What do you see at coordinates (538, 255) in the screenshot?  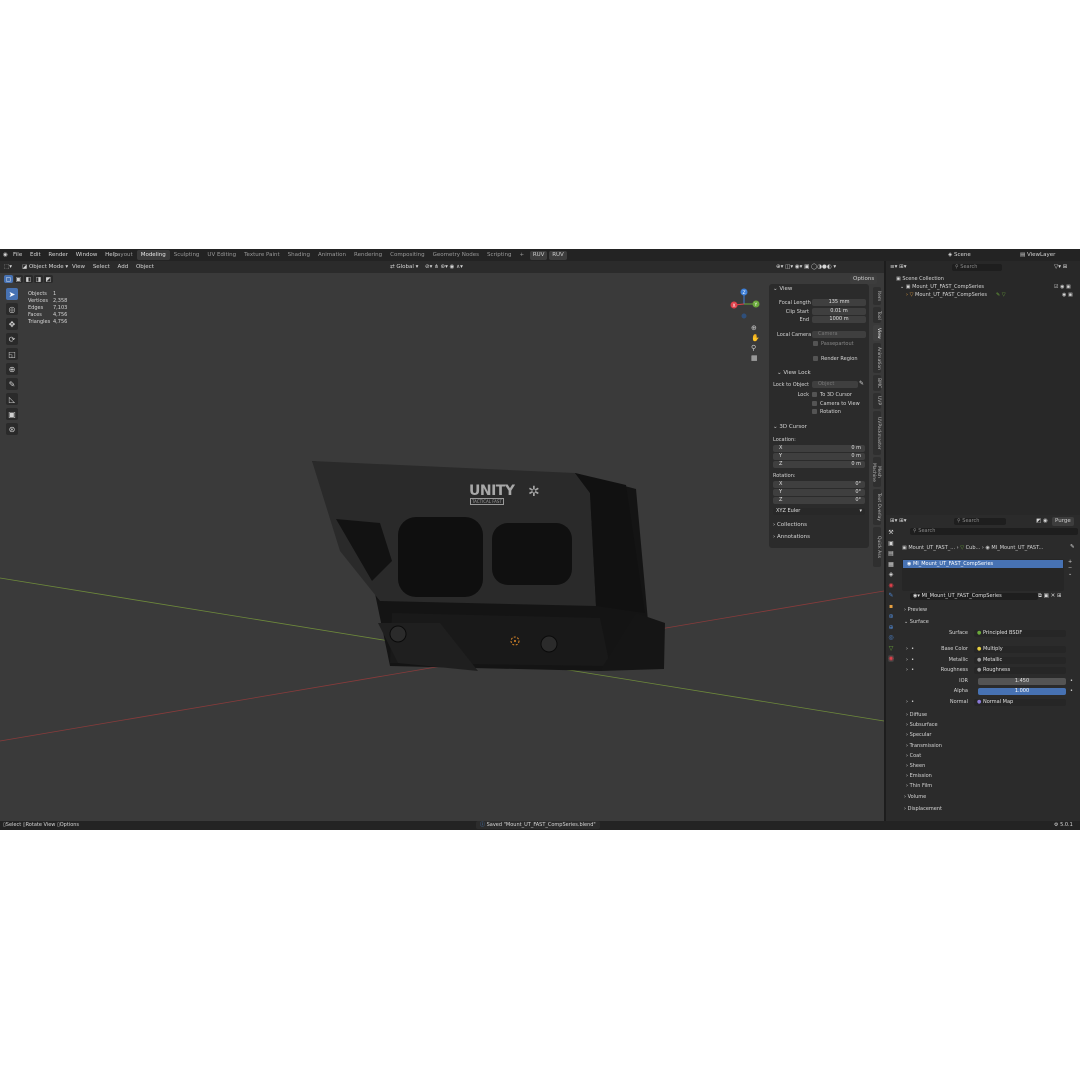 I see `addon-button-ruv-1: RUV` at bounding box center [538, 255].